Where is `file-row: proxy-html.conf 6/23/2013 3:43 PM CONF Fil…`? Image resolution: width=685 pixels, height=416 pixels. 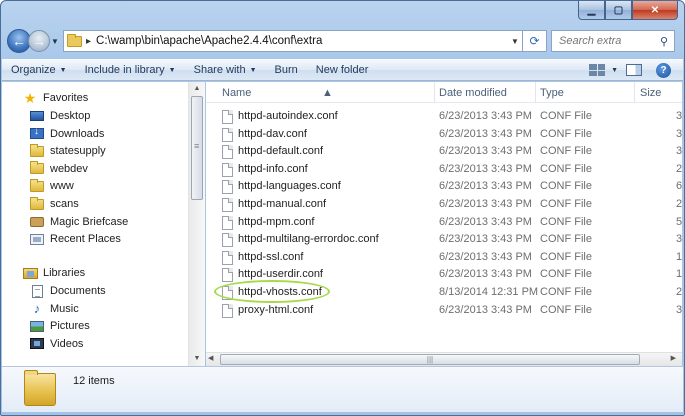 file-row: proxy-html.conf 6/23/2013 3:43 PM CONF Fil… is located at coordinates (444, 310).